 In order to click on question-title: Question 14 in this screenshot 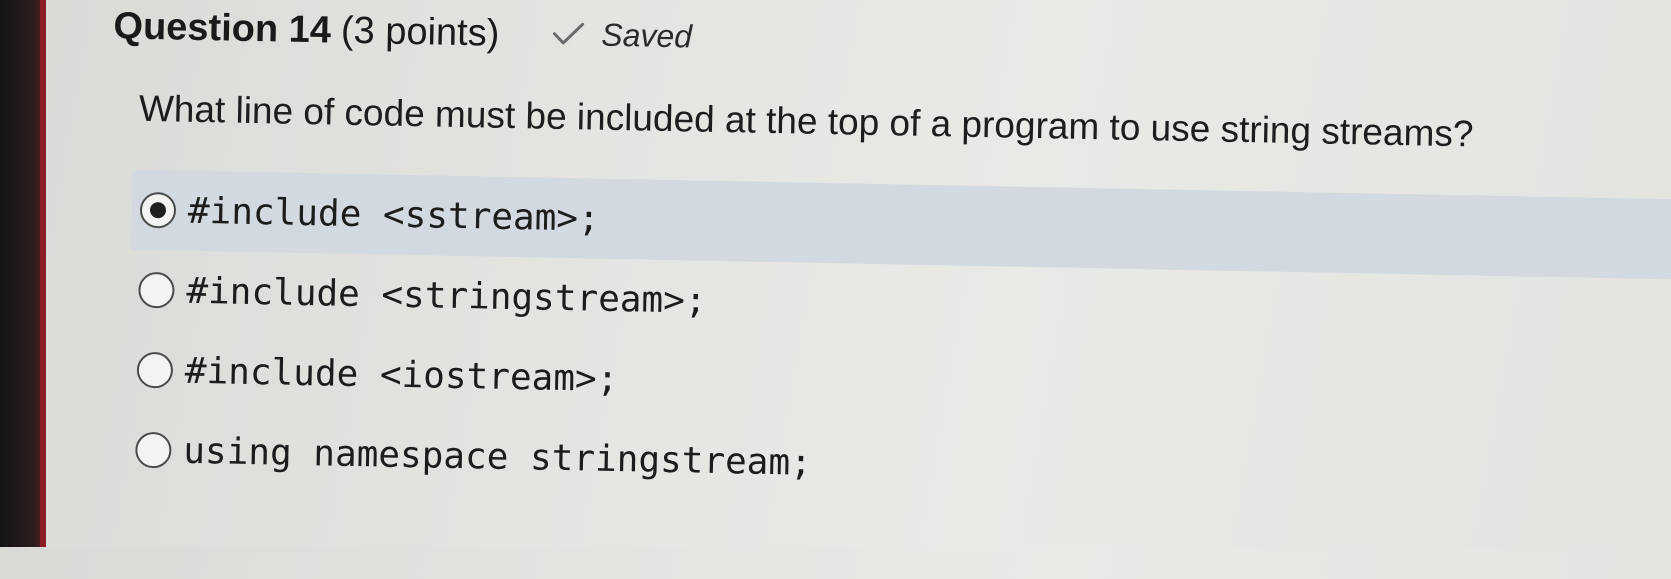, I will do `click(222, 28)`.